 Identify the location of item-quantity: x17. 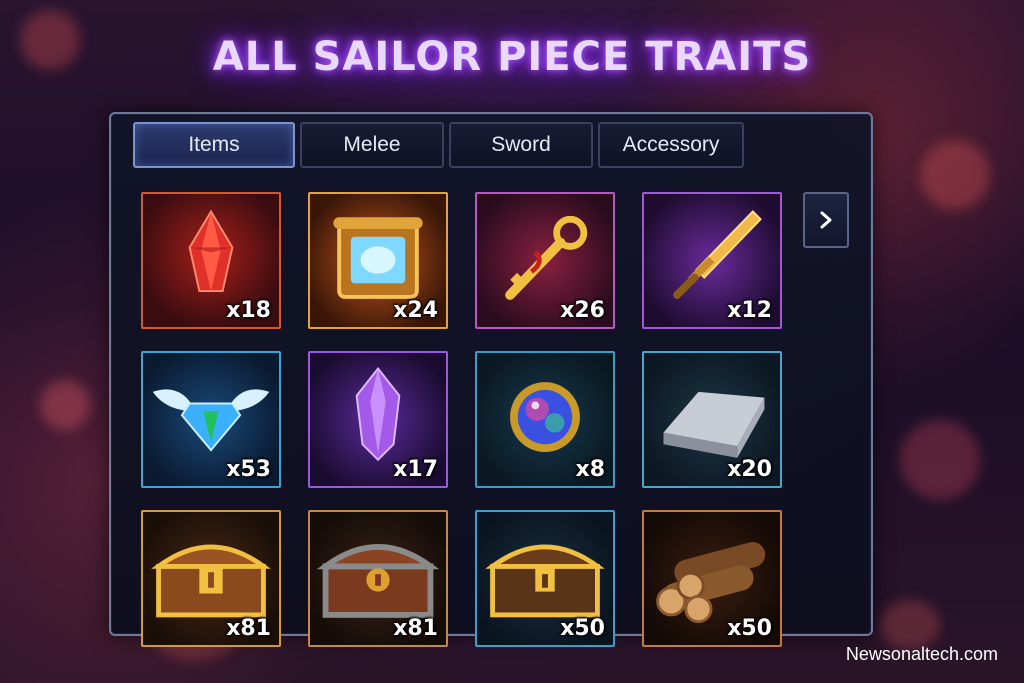
(415, 469).